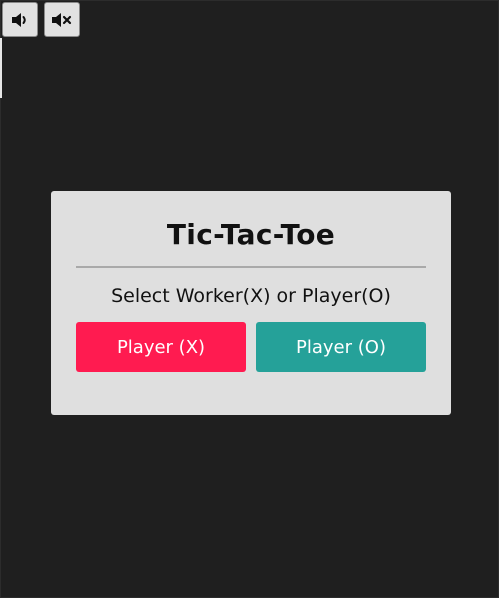 This screenshot has width=499, height=598. Describe the element at coordinates (251, 296) in the screenshot. I see `dialog-subtitle: Select Worker(X) or Player(O)` at that location.